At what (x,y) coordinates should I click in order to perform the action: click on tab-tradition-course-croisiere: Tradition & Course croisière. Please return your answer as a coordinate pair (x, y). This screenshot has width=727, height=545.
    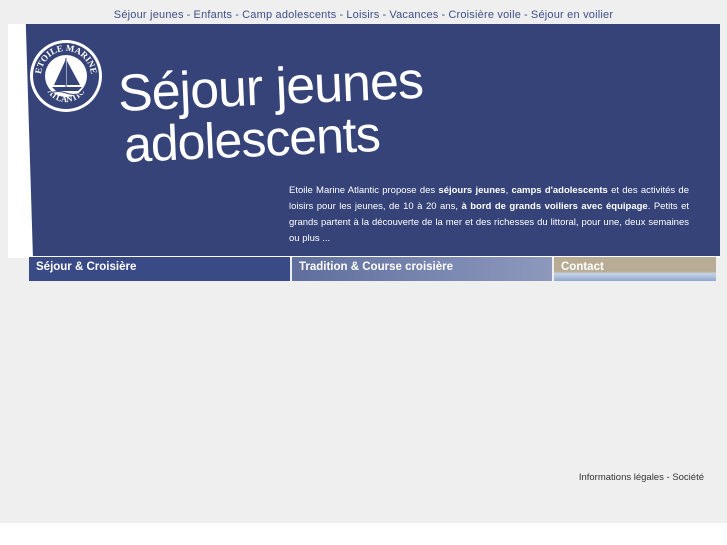
    Looking at the image, I should click on (422, 269).